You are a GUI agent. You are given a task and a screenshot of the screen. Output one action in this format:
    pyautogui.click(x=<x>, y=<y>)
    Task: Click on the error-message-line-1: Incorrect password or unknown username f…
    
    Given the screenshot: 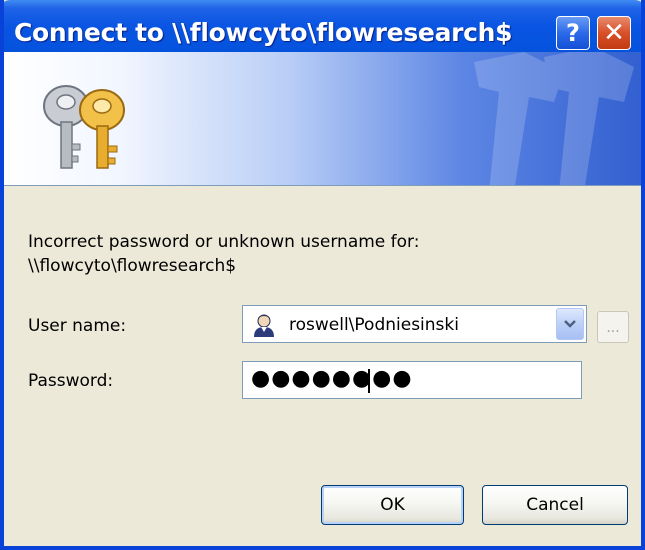 What is the action you would take?
    pyautogui.click(x=224, y=242)
    